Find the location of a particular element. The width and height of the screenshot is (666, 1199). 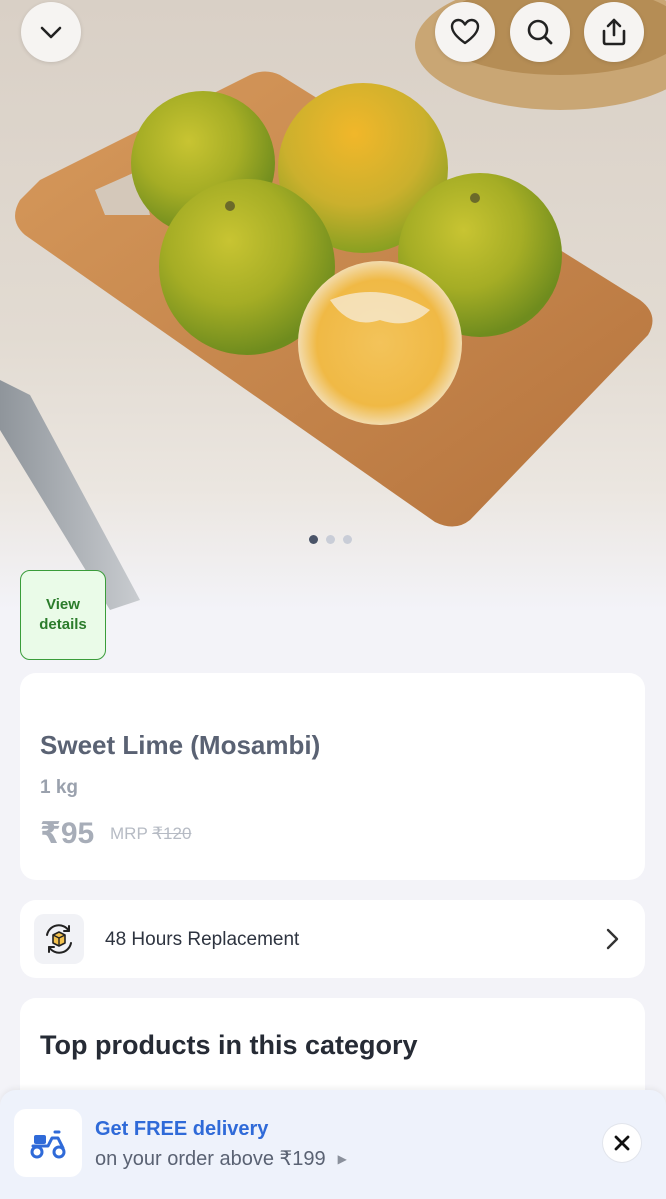

search-icon is located at coordinates (540, 32).